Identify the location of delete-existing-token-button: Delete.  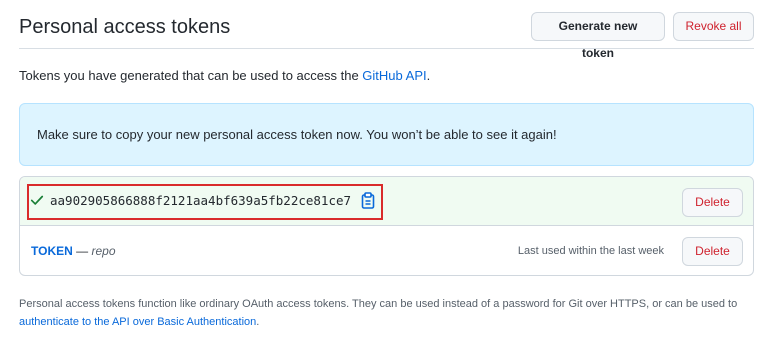
(712, 251).